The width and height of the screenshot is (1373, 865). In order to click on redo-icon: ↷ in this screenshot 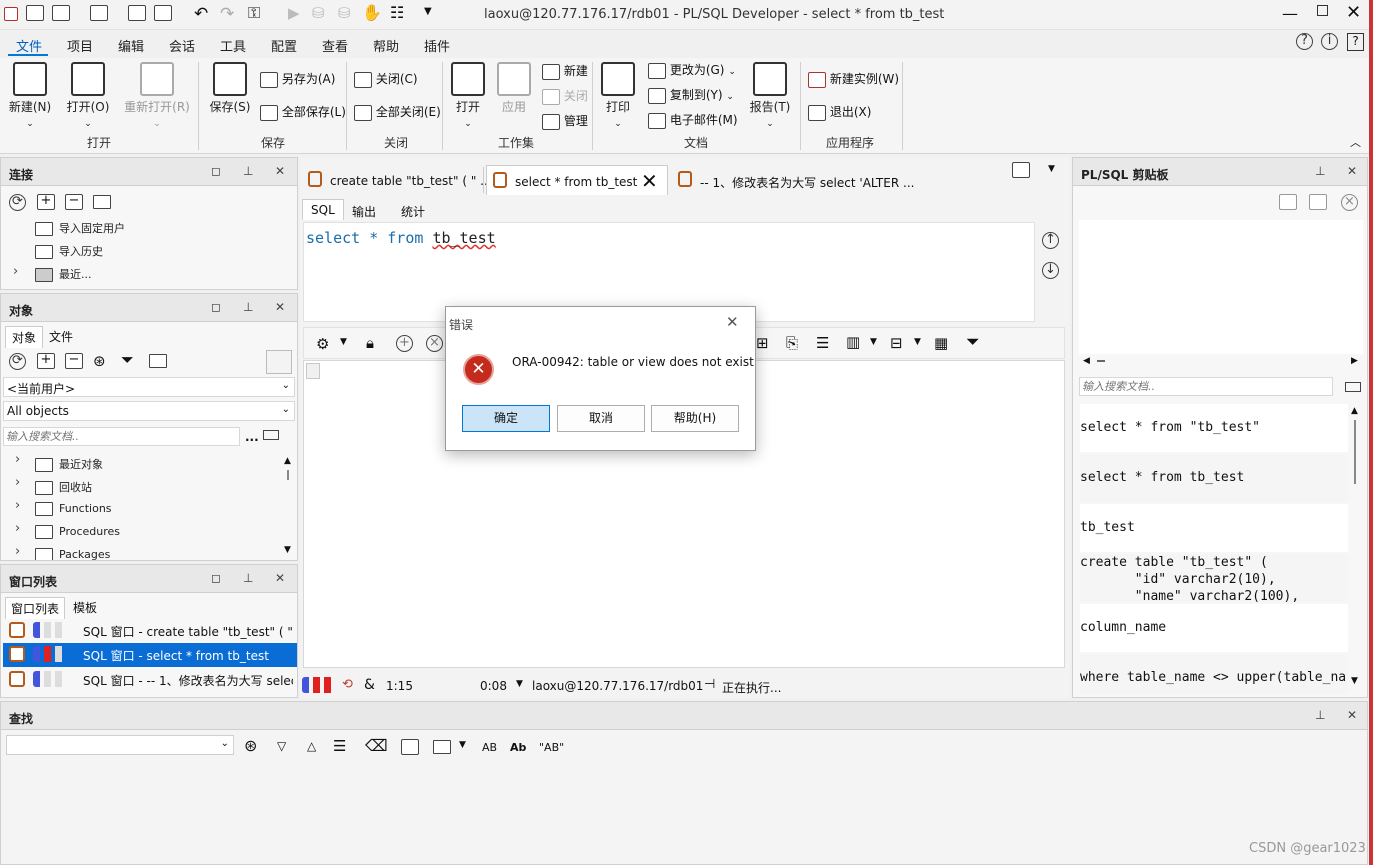, I will do `click(227, 14)`.